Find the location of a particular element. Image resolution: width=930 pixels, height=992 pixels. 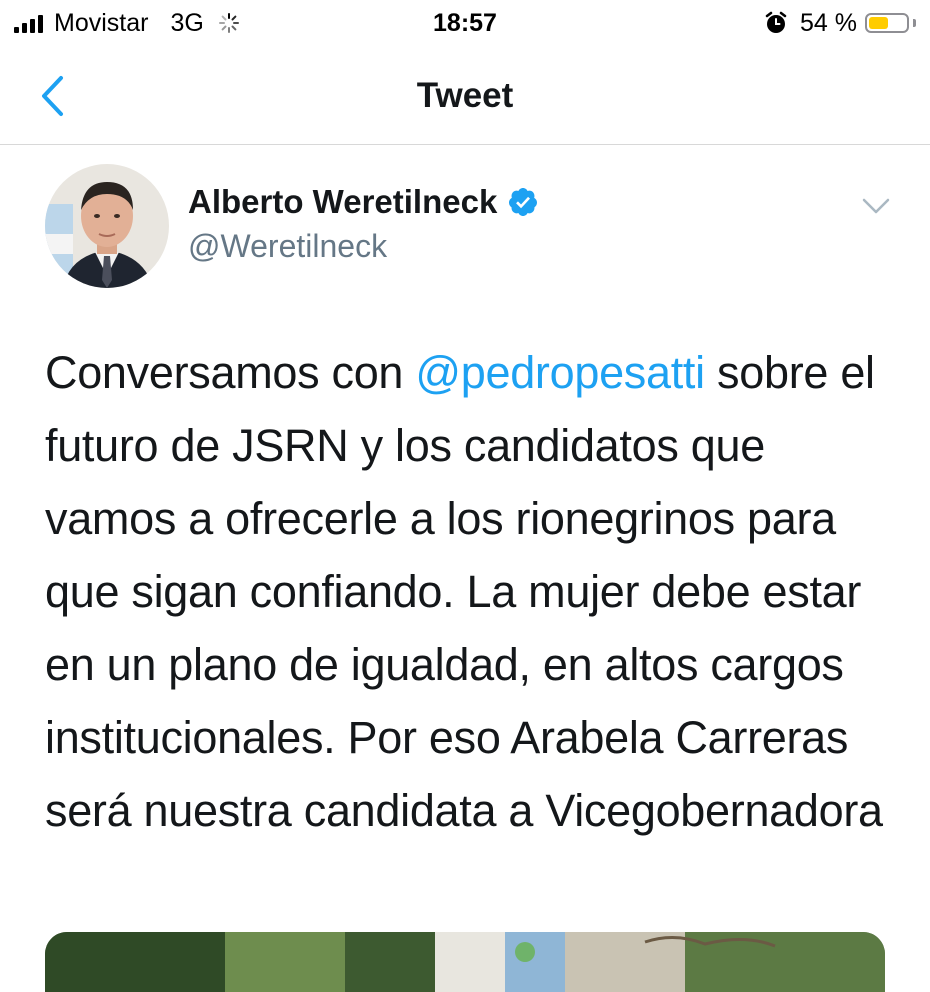

mention-link: @pedropesatti is located at coordinates (560, 372).